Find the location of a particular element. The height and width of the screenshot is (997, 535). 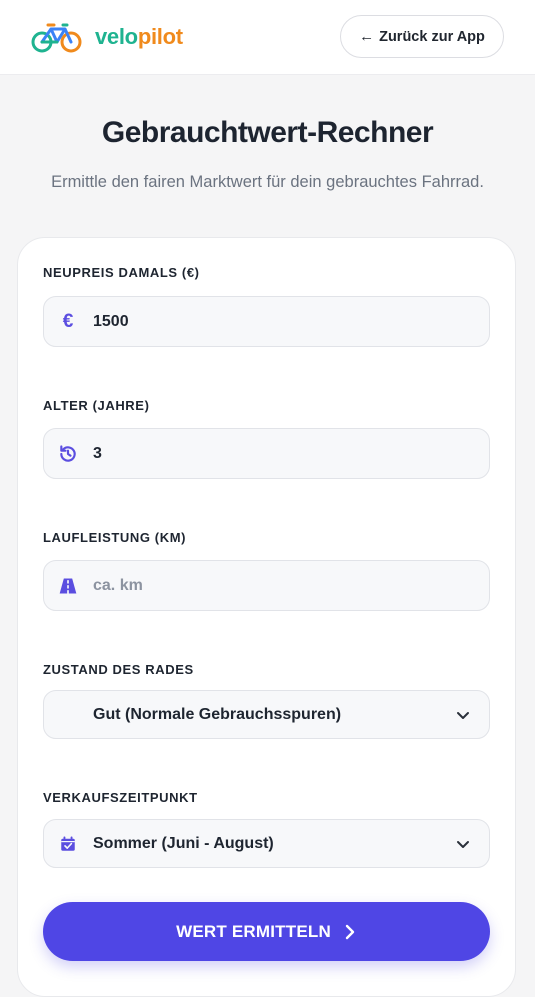

brand-part-pilot: pilot is located at coordinates (160, 36).